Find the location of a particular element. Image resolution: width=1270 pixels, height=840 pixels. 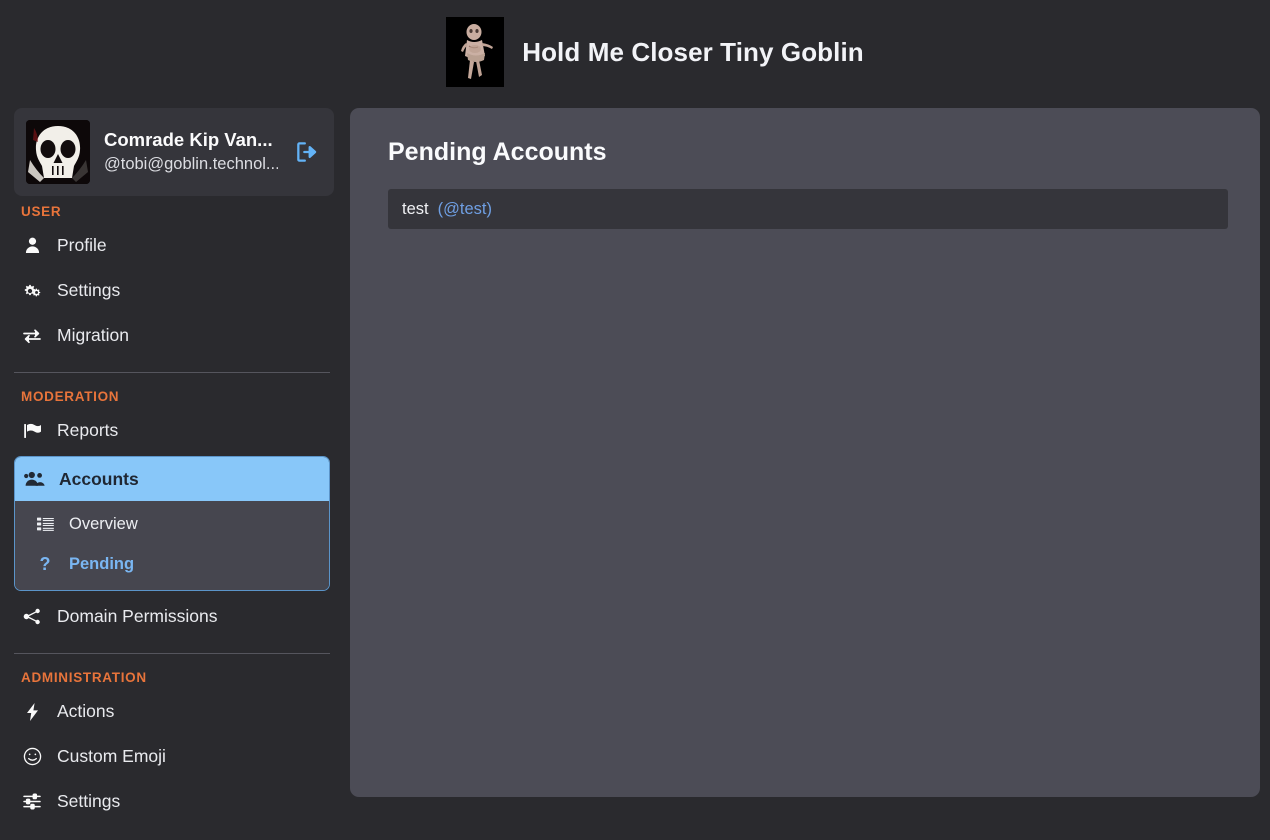

page-title: Hold Me Closer Tiny Goblin is located at coordinates (693, 51).